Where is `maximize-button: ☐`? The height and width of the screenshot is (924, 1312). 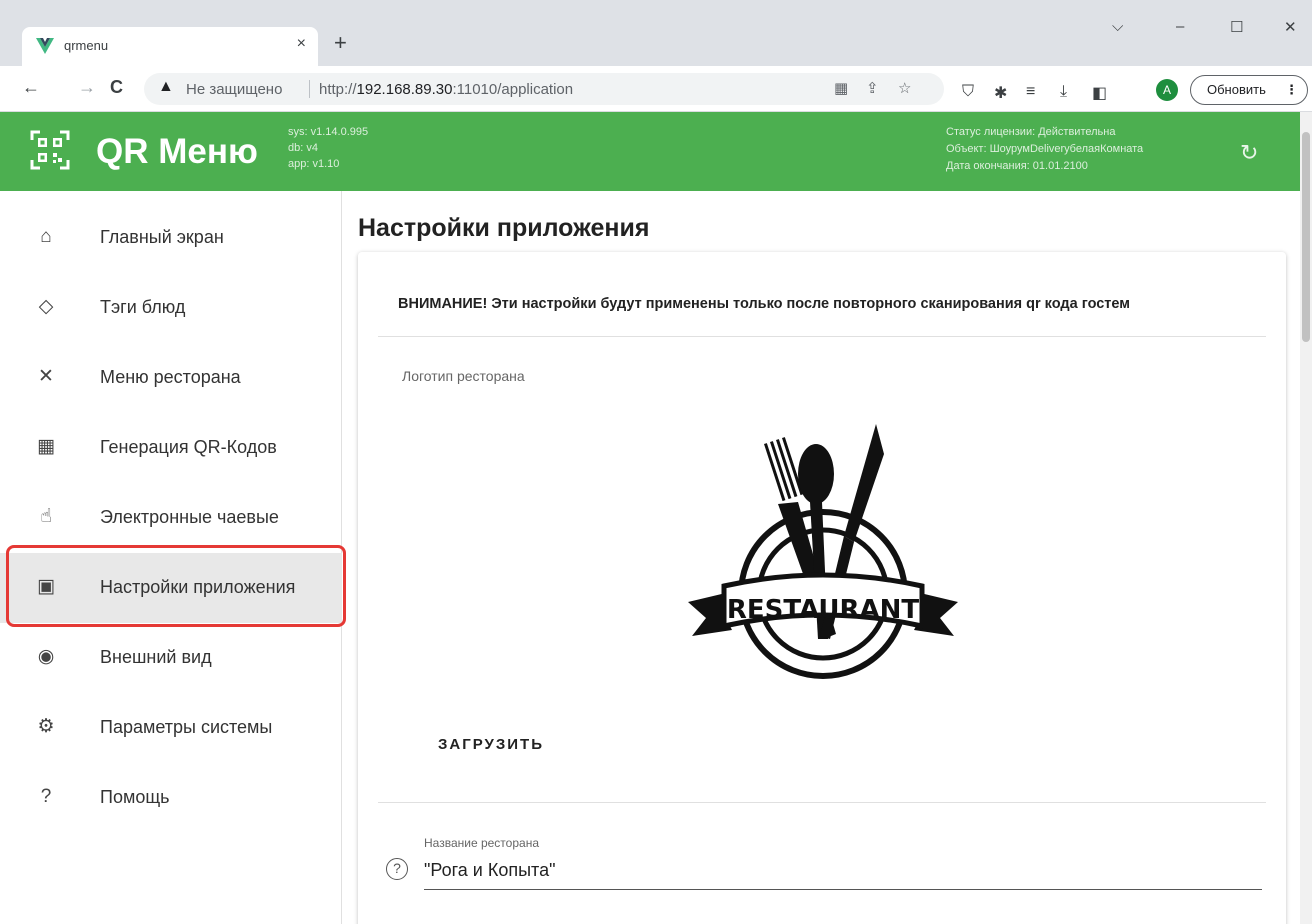 maximize-button: ☐ is located at coordinates (1236, 27).